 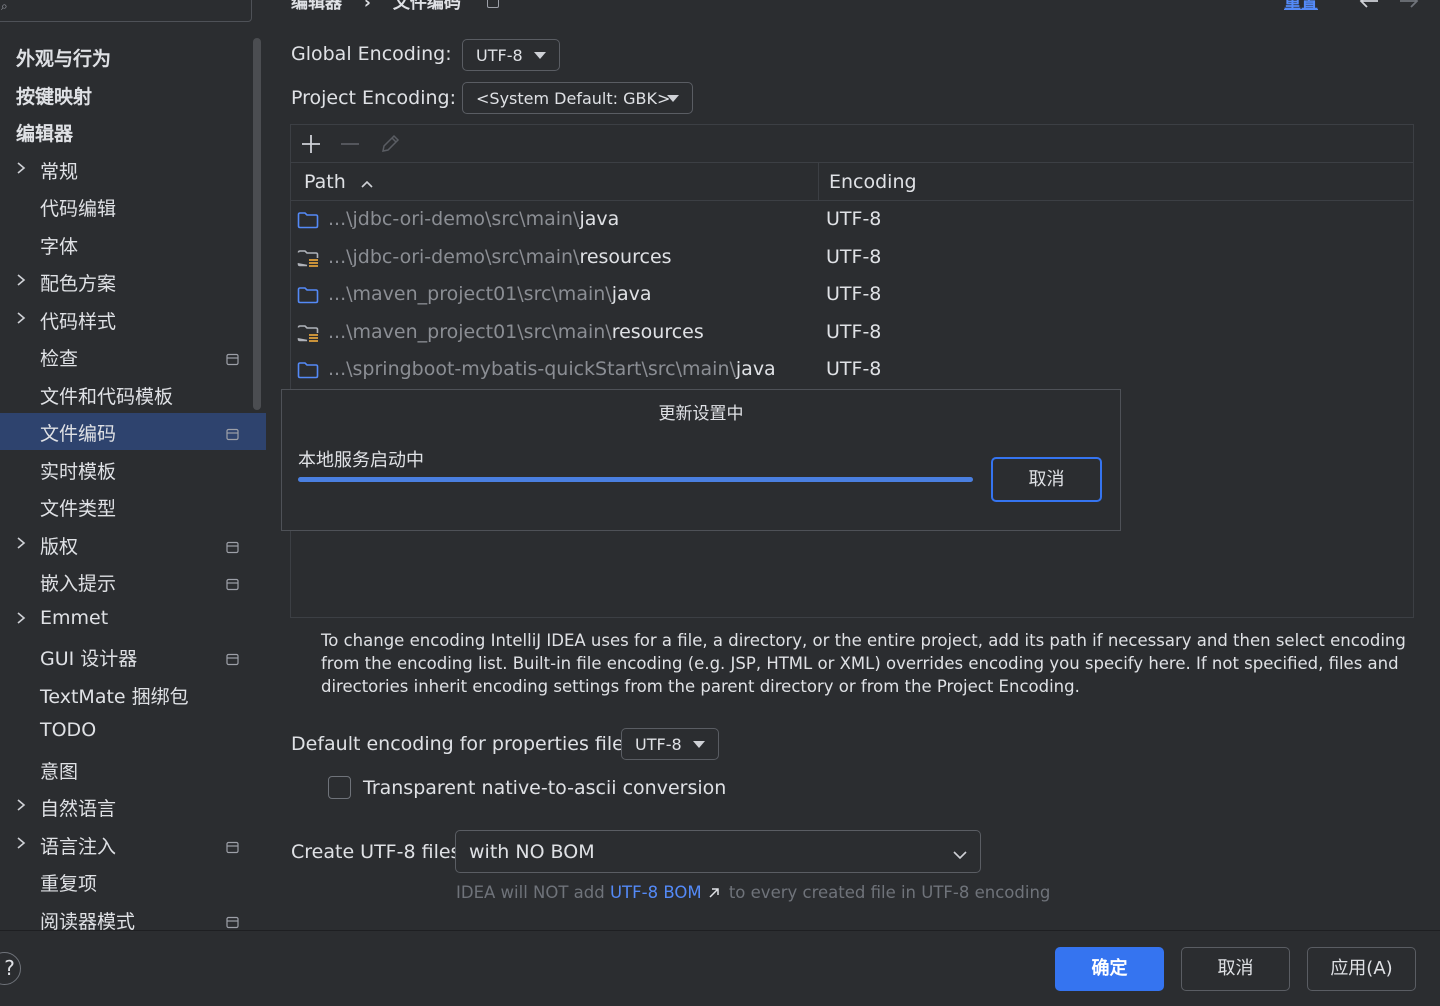 What do you see at coordinates (374, 98) in the screenshot?
I see `project-encoding-label: Project Encoding:` at bounding box center [374, 98].